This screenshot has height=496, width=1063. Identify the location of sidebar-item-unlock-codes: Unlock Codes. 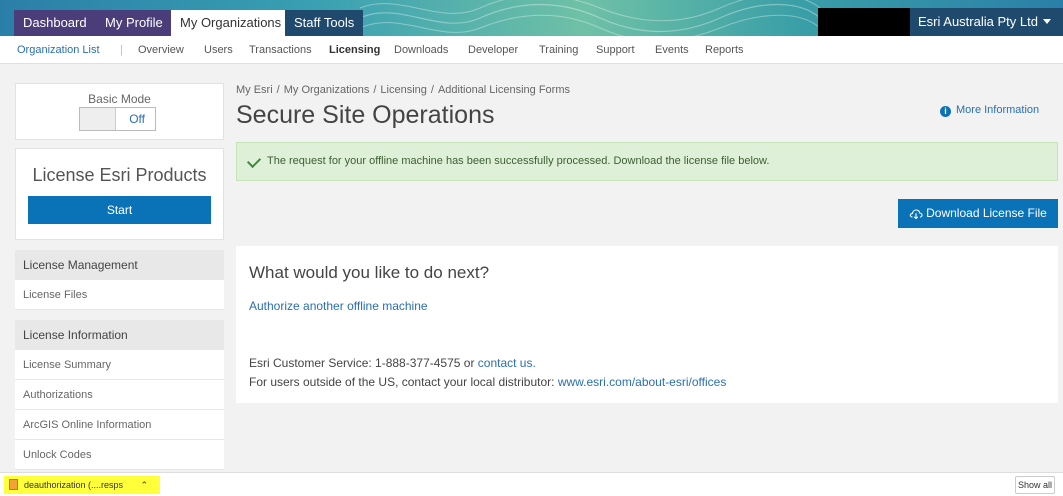
(119, 455).